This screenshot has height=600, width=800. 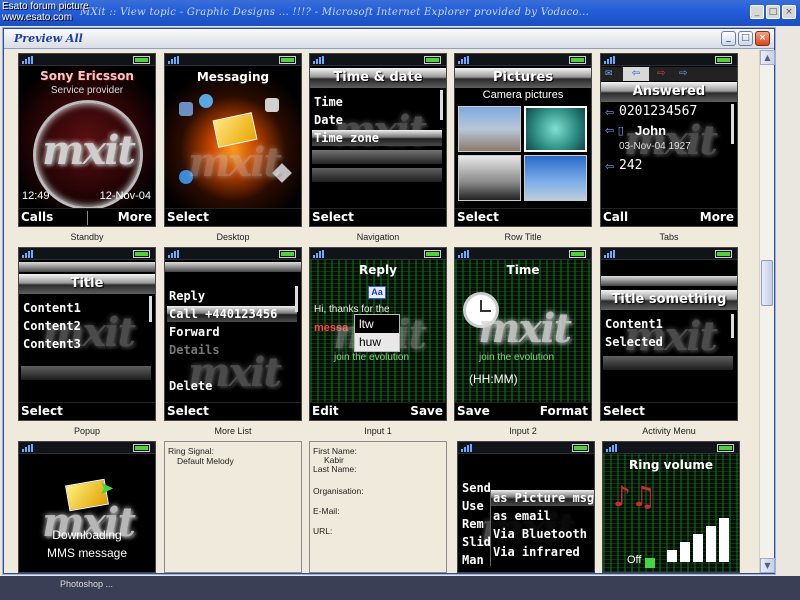 What do you see at coordinates (377, 342) in the screenshot?
I see `suggestion-option-selected: huw` at bounding box center [377, 342].